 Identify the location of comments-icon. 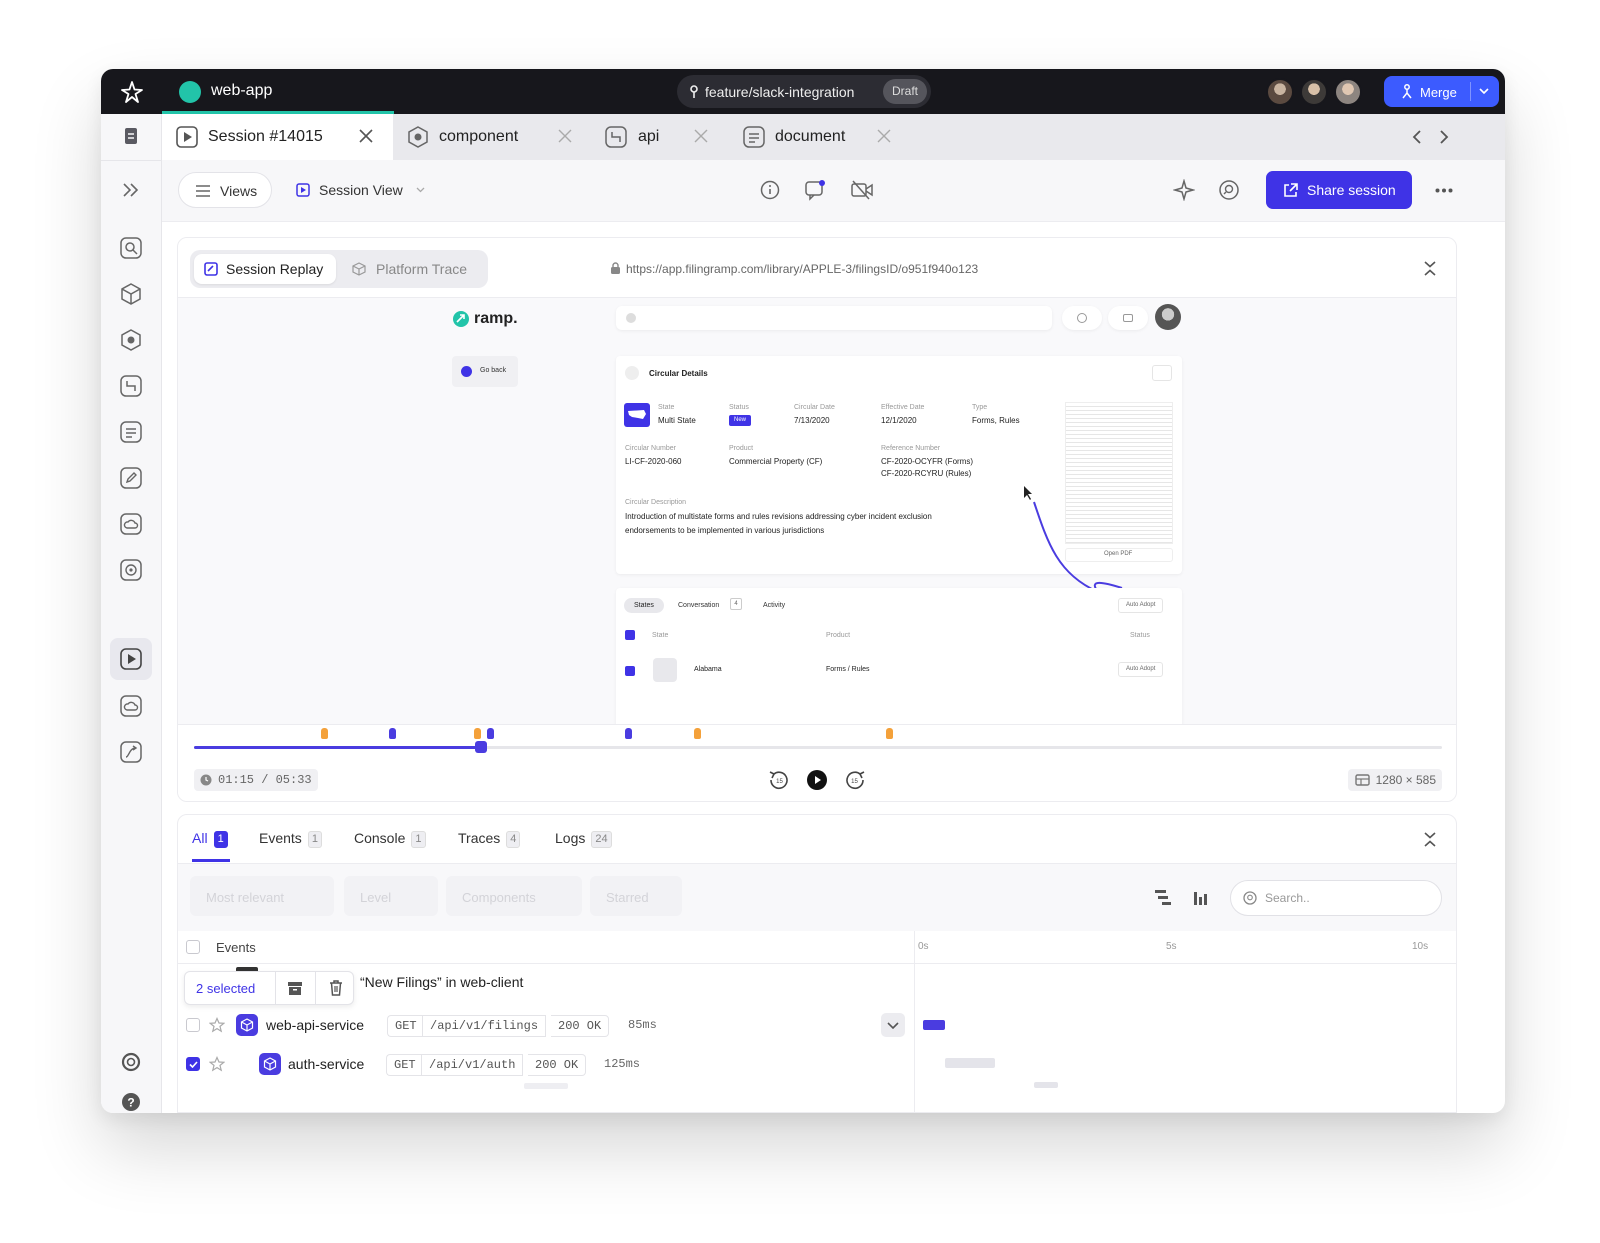
(816, 190).